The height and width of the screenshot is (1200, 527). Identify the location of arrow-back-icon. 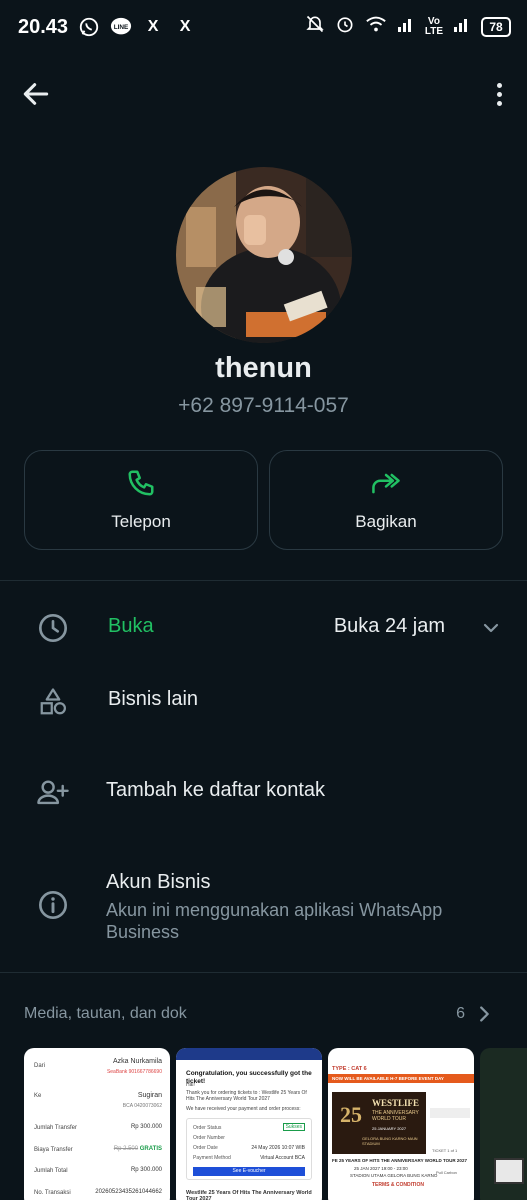
(36, 94).